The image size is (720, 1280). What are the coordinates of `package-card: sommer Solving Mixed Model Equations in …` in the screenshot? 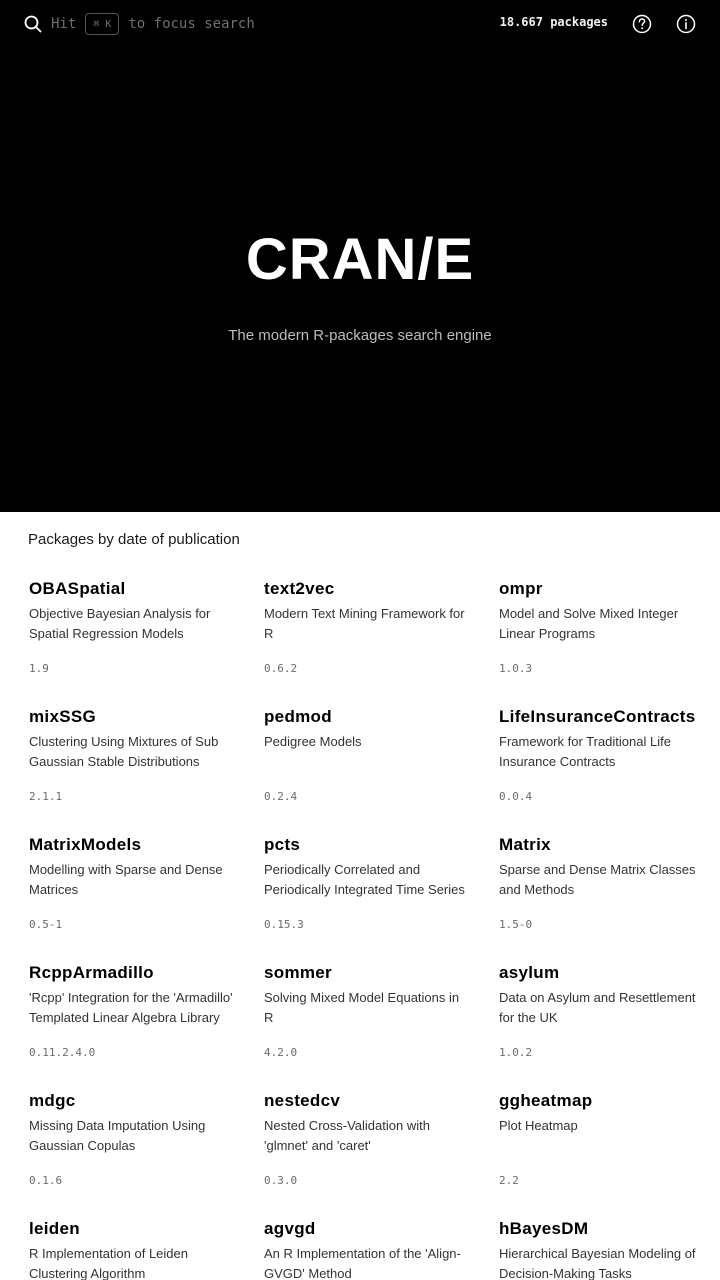 It's located at (369, 1018).